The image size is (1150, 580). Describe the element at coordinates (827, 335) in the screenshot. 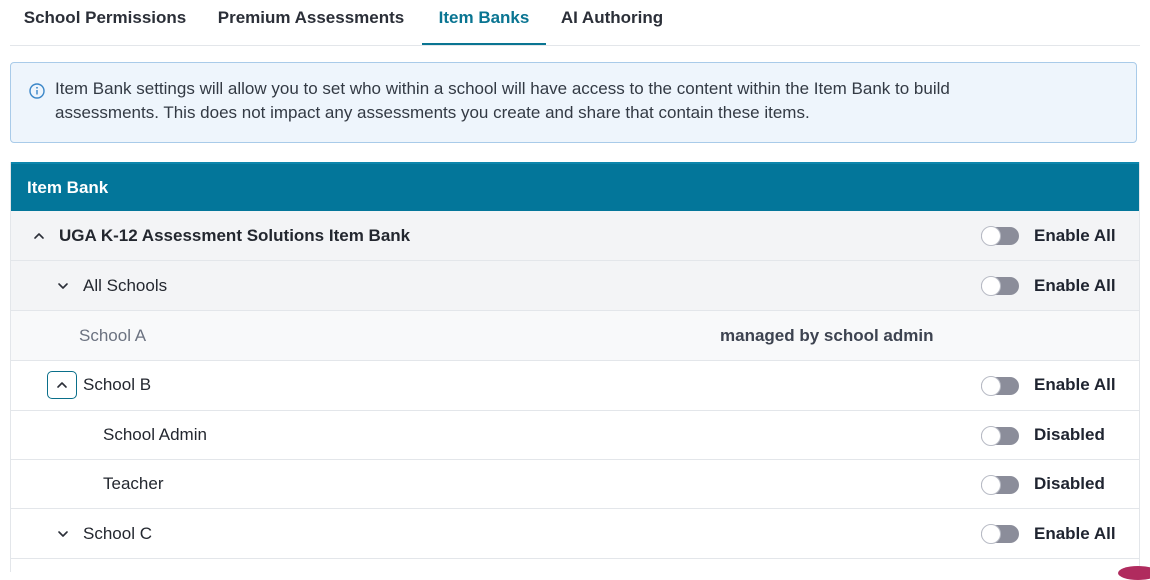

I see `managed-by-note: managed by school admin` at that location.